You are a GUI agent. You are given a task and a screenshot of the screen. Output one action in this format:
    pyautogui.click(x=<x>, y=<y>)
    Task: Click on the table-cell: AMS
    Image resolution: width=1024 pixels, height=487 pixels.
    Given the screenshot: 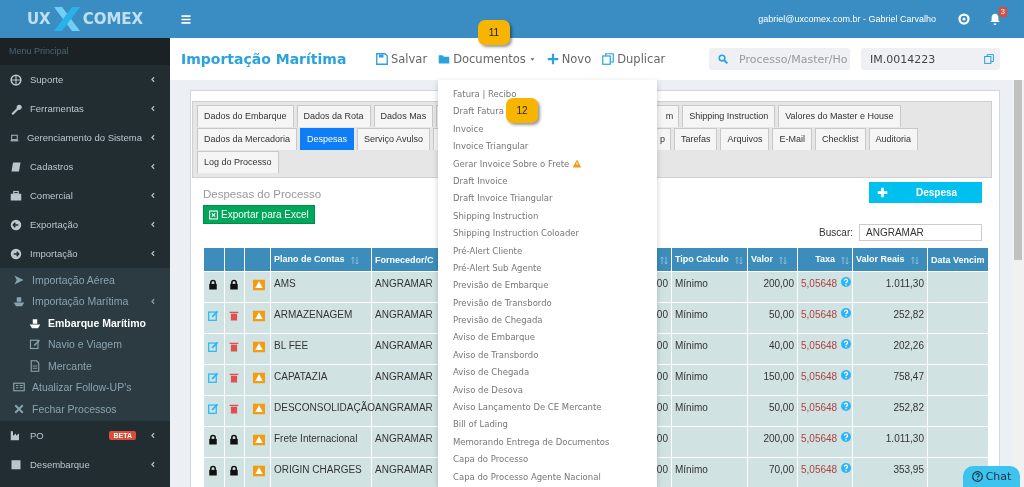 What is the action you would take?
    pyautogui.click(x=321, y=287)
    